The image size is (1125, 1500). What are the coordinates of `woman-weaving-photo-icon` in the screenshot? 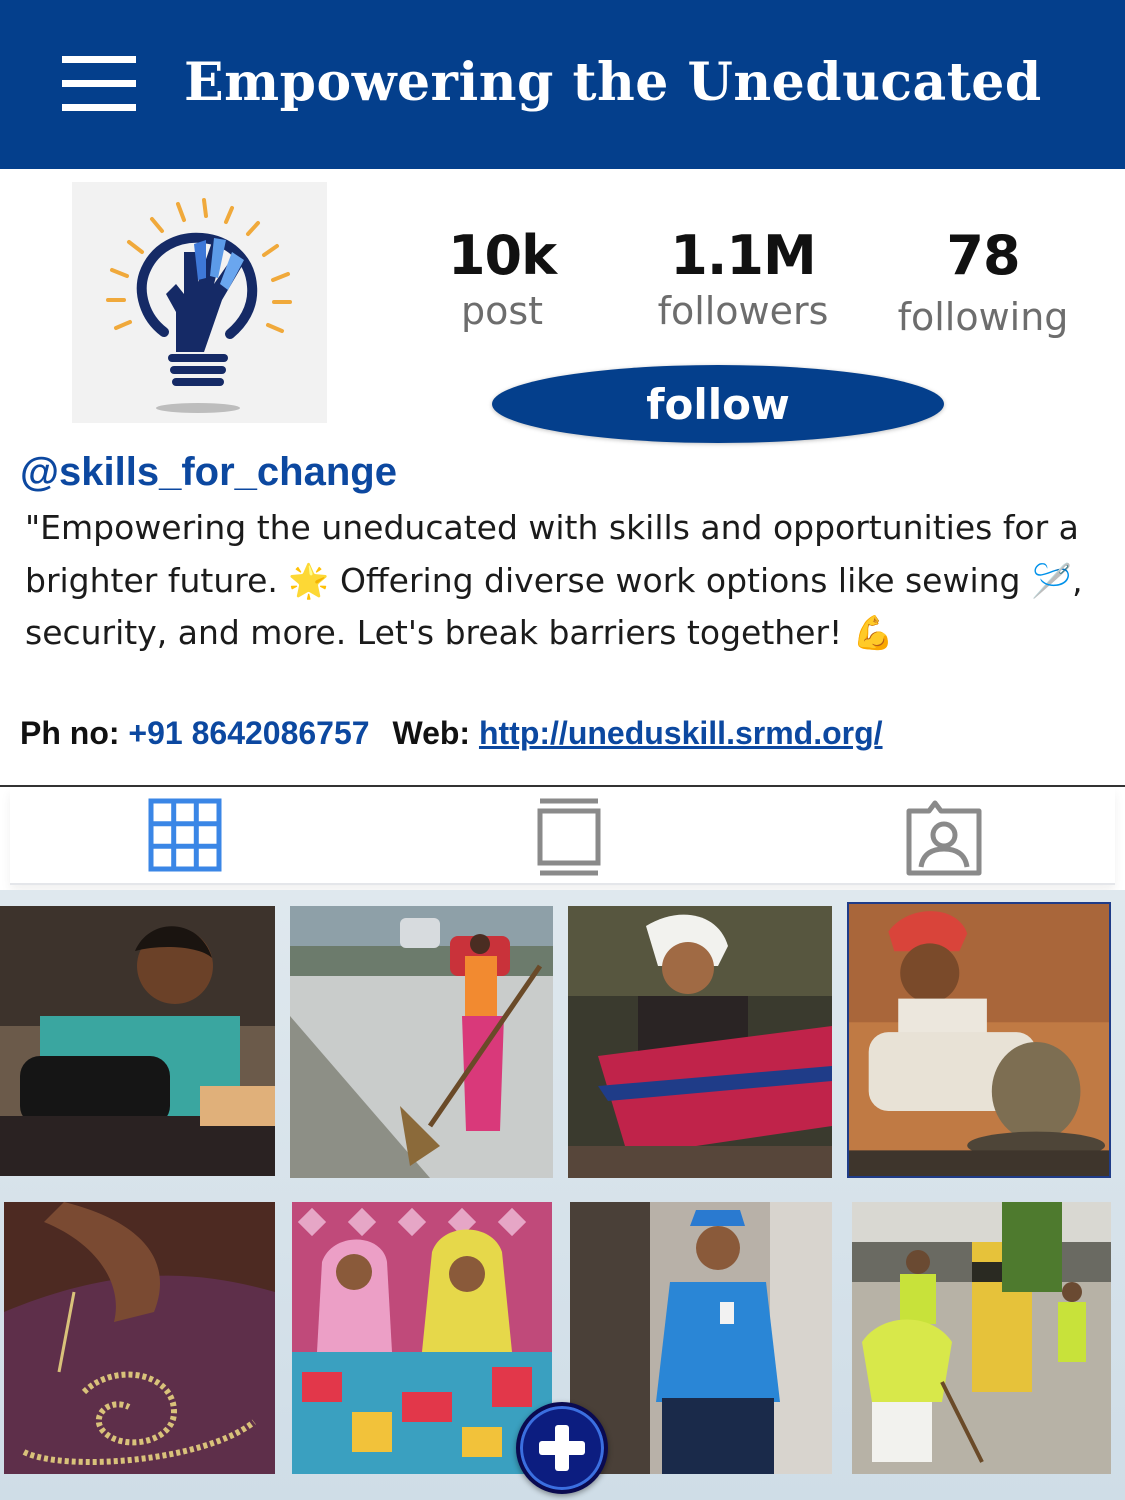 It's located at (700, 1042).